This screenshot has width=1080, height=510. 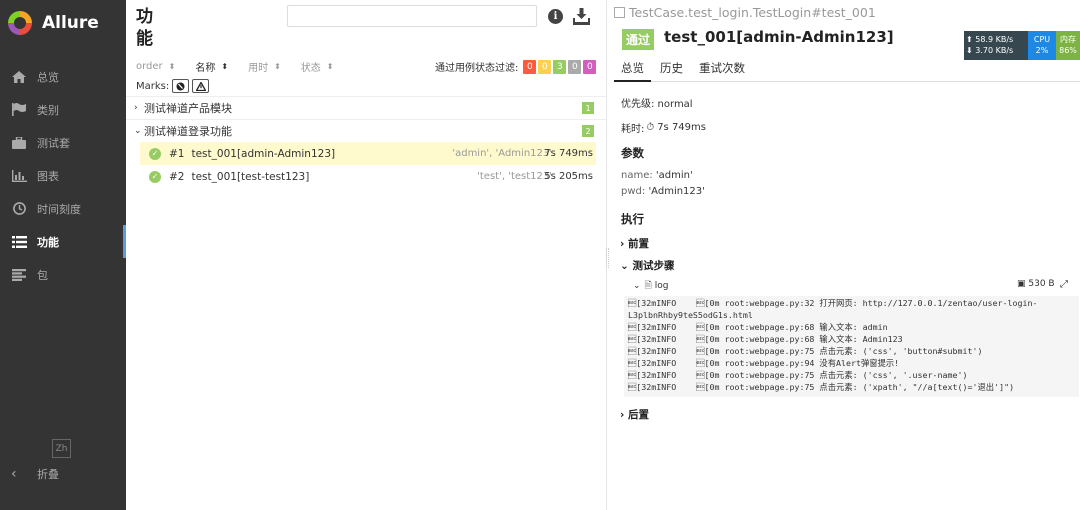 What do you see at coordinates (35, 474) in the screenshot?
I see `collapse-button: ‹ 折叠` at bounding box center [35, 474].